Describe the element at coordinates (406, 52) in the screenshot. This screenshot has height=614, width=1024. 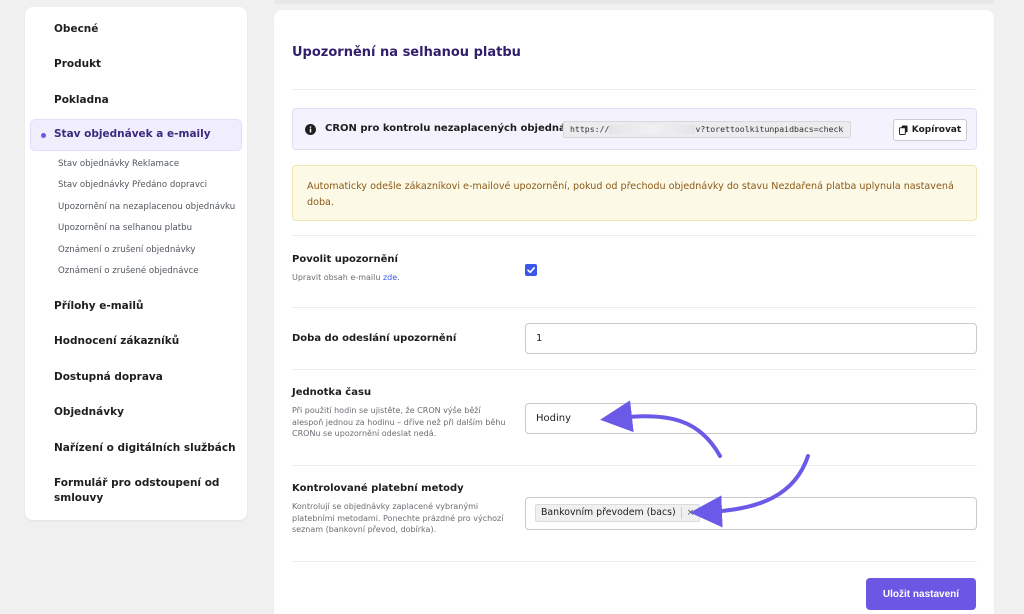
I see `page-title: Upozornění na selhanou platbu` at that location.